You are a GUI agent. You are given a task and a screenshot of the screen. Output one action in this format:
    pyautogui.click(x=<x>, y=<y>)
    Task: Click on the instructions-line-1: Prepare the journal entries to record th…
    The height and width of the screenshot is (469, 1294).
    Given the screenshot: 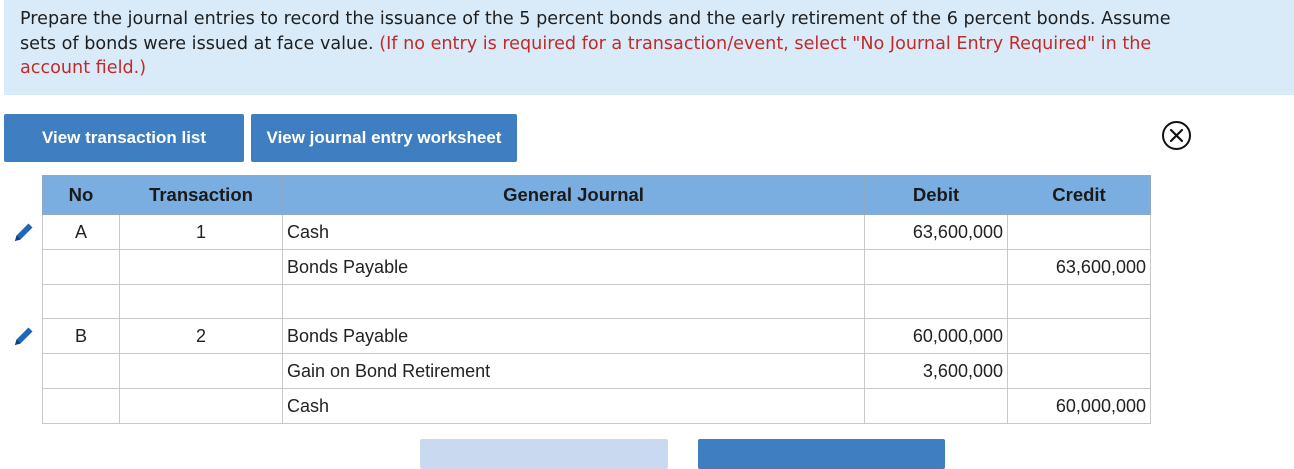 What is the action you would take?
    pyautogui.click(x=595, y=19)
    